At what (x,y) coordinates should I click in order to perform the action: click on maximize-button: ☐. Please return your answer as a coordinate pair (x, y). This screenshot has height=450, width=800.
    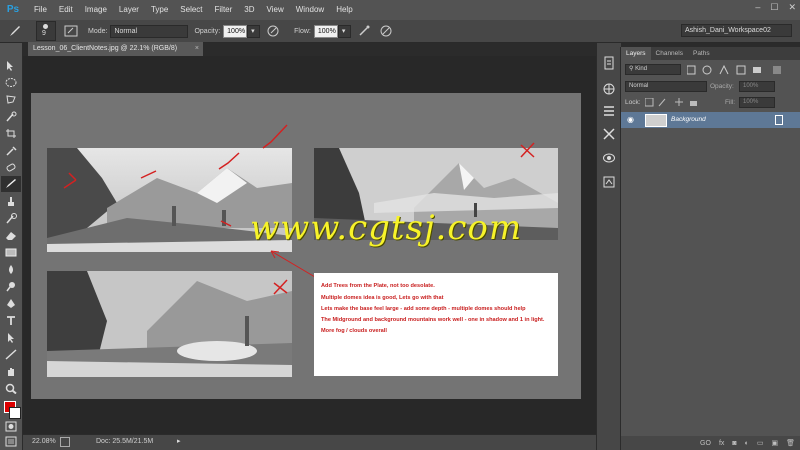
    Looking at the image, I should click on (774, 7).